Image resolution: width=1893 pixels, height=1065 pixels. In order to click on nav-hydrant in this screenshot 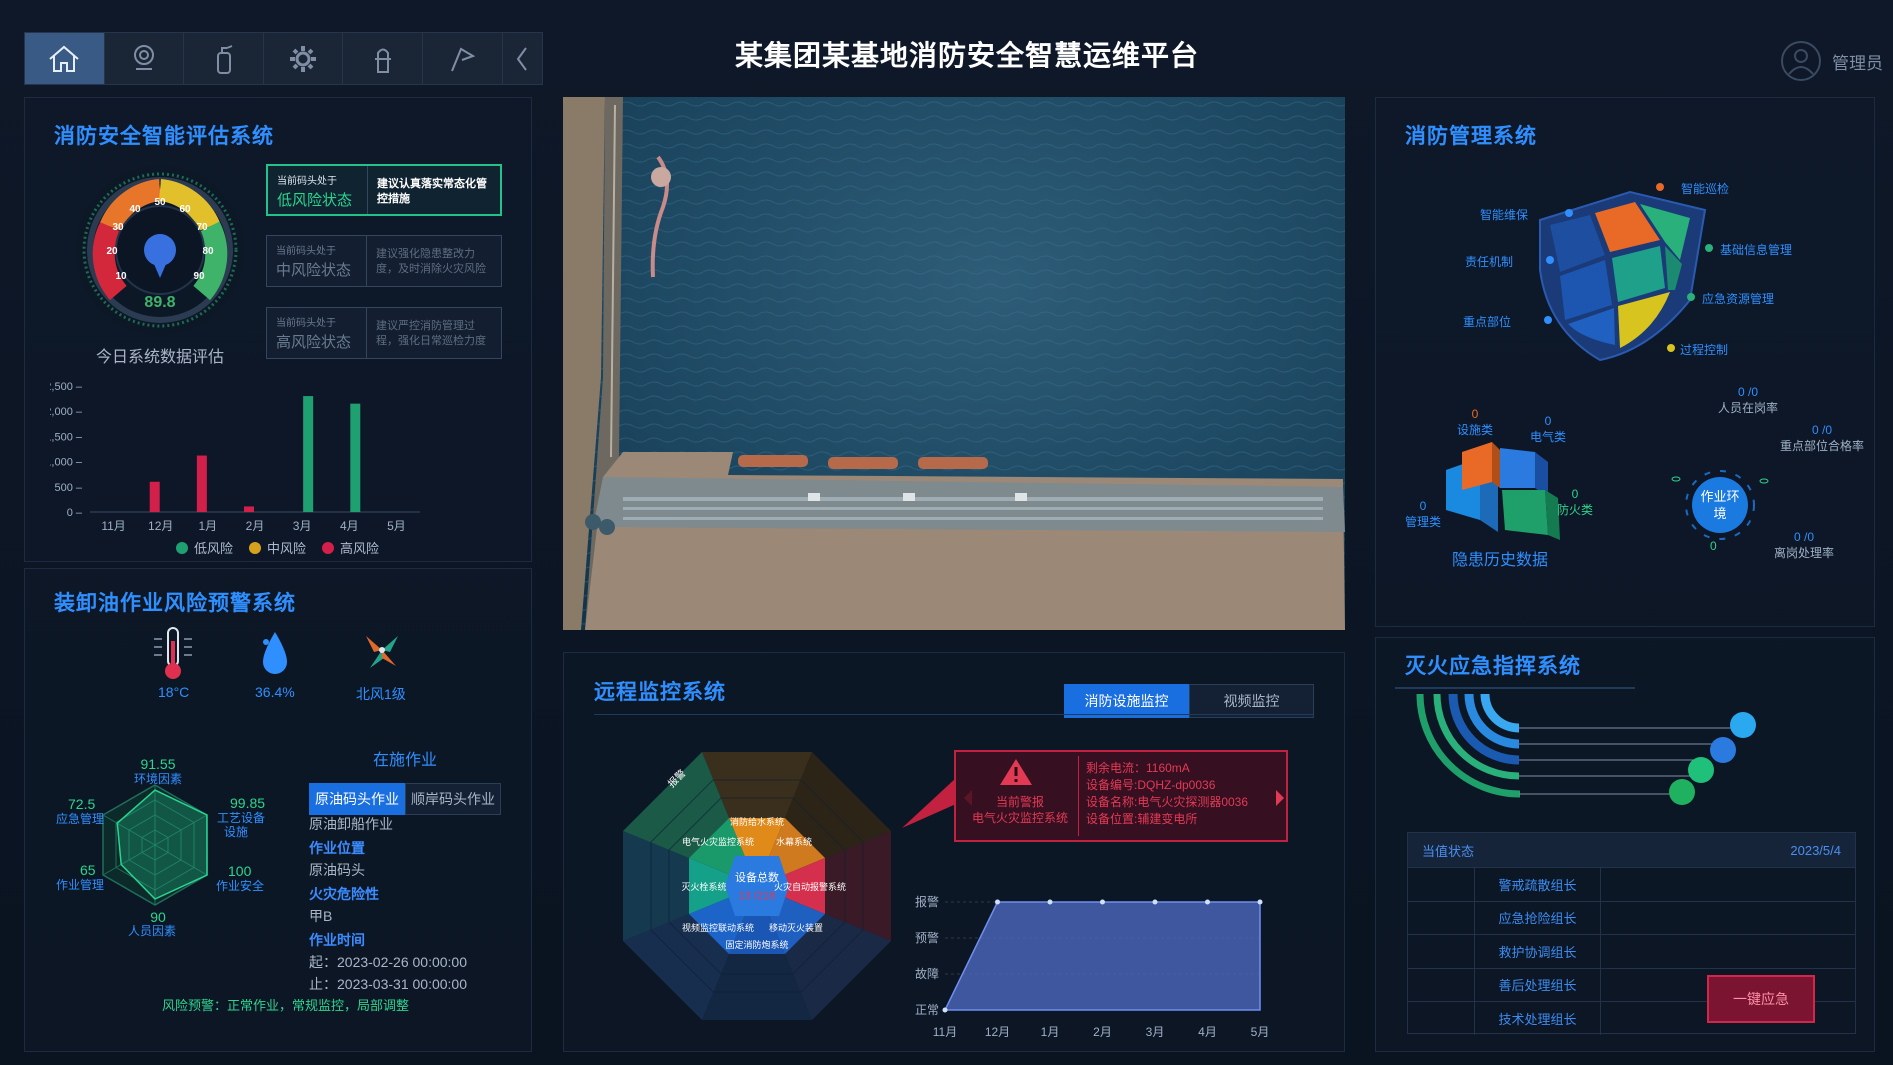, I will do `click(383, 58)`.